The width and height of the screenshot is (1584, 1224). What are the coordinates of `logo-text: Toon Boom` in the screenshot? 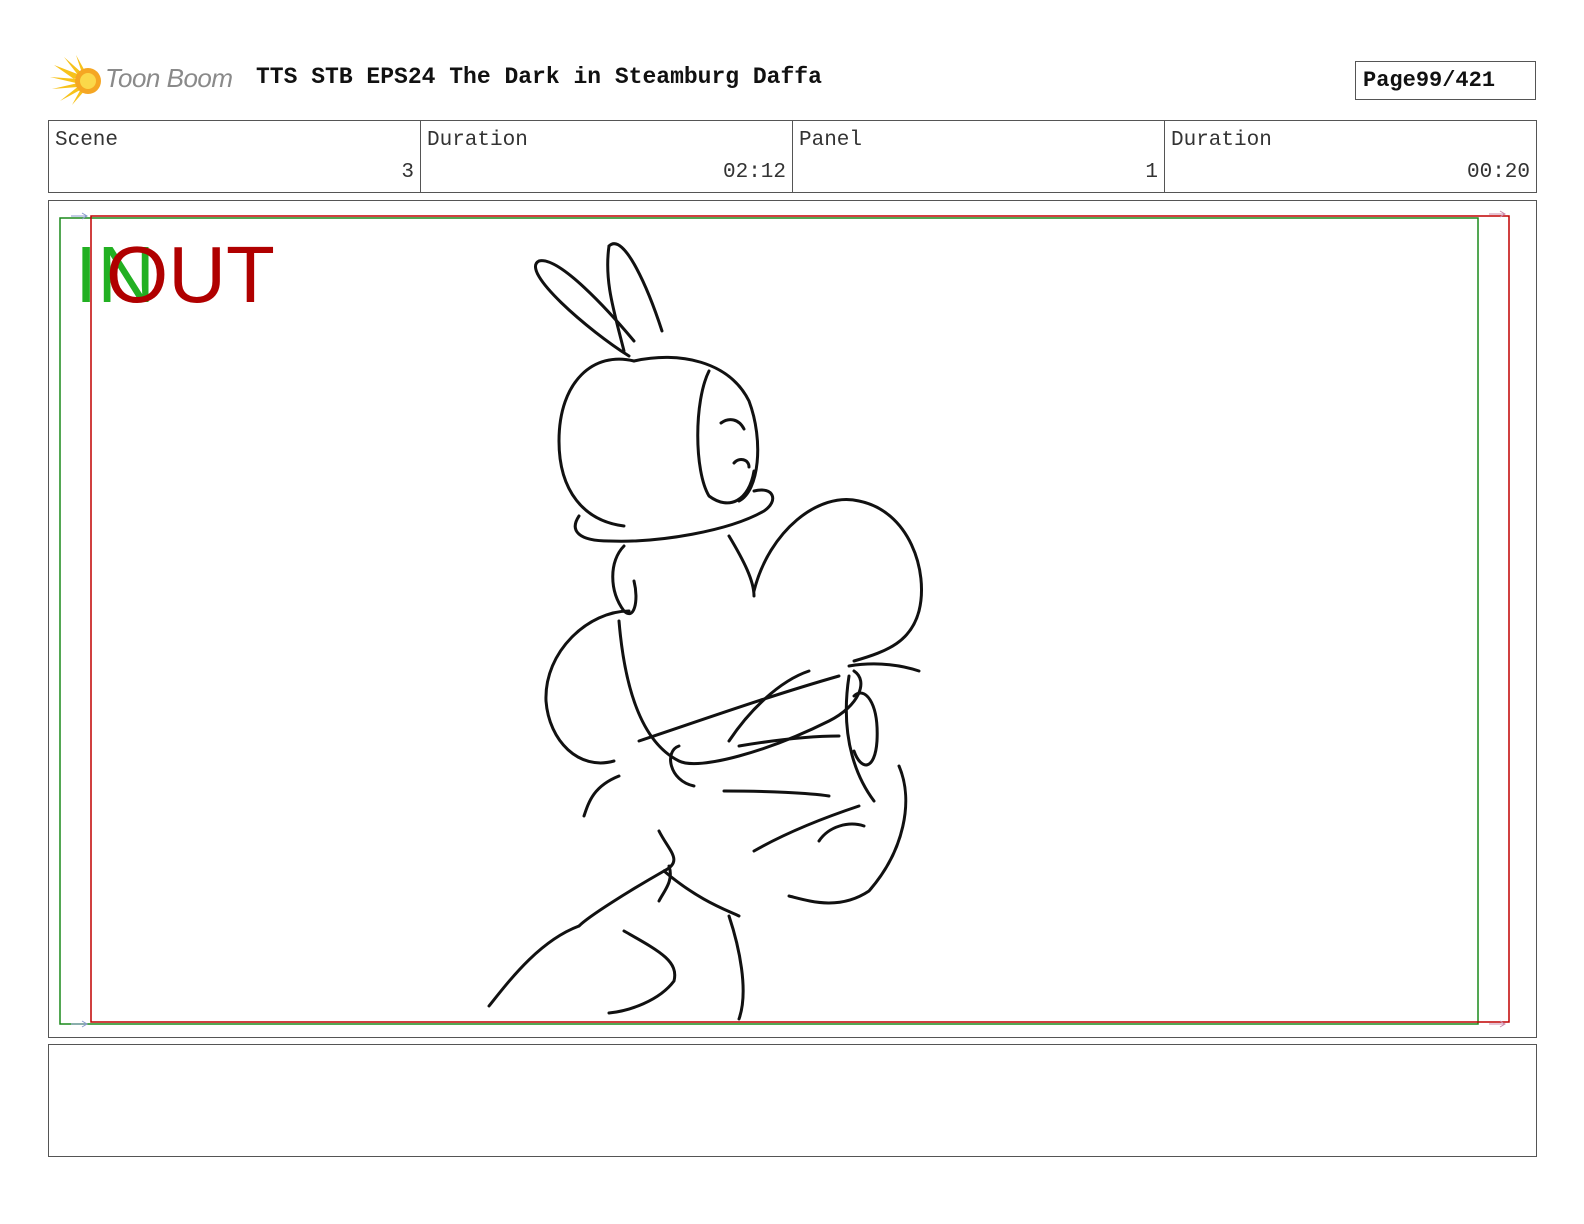 It's located at (169, 78).